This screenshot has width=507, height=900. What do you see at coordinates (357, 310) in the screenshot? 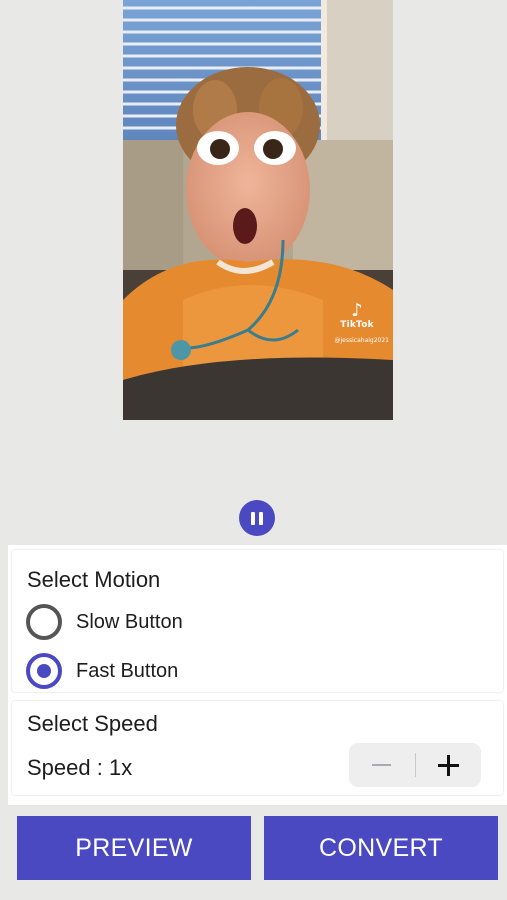
I see `tiktok-logo-icon: ♪` at bounding box center [357, 310].